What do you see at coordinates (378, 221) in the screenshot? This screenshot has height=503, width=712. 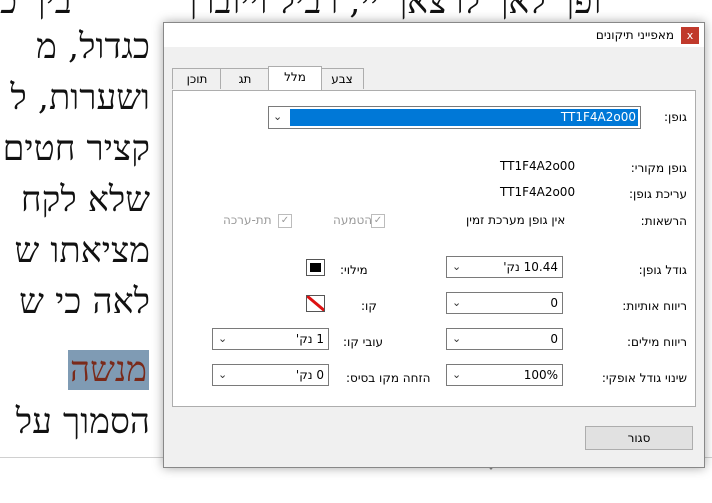 I see `embed-checkbox: ✓` at bounding box center [378, 221].